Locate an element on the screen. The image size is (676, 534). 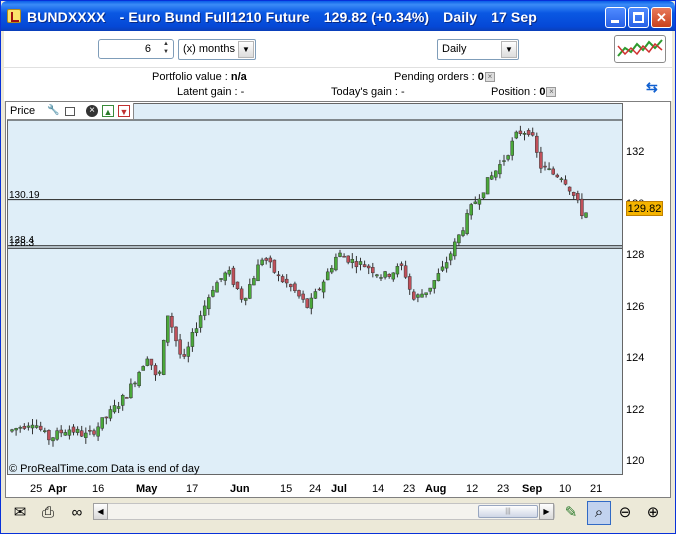
price-panel-header: Price 🔧 × ▲ ▼ is located at coordinates (70, 111).